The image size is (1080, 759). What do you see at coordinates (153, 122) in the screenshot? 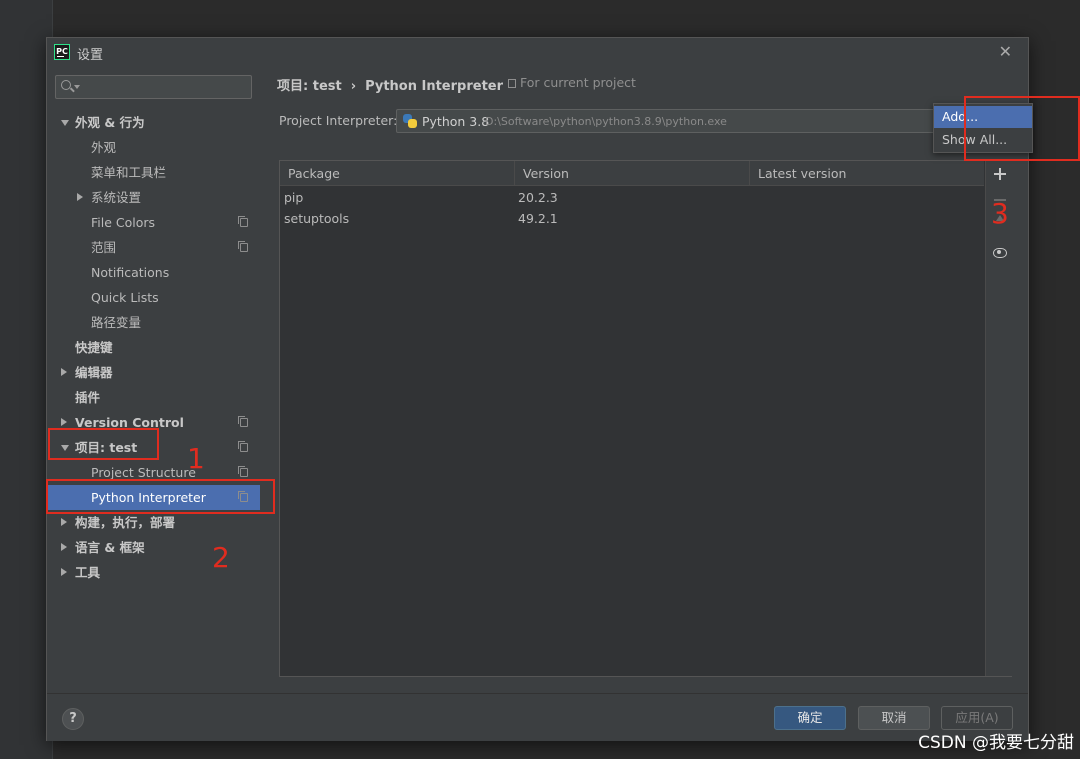
I see `sidebar-item: 外观 & 行为` at bounding box center [153, 122].